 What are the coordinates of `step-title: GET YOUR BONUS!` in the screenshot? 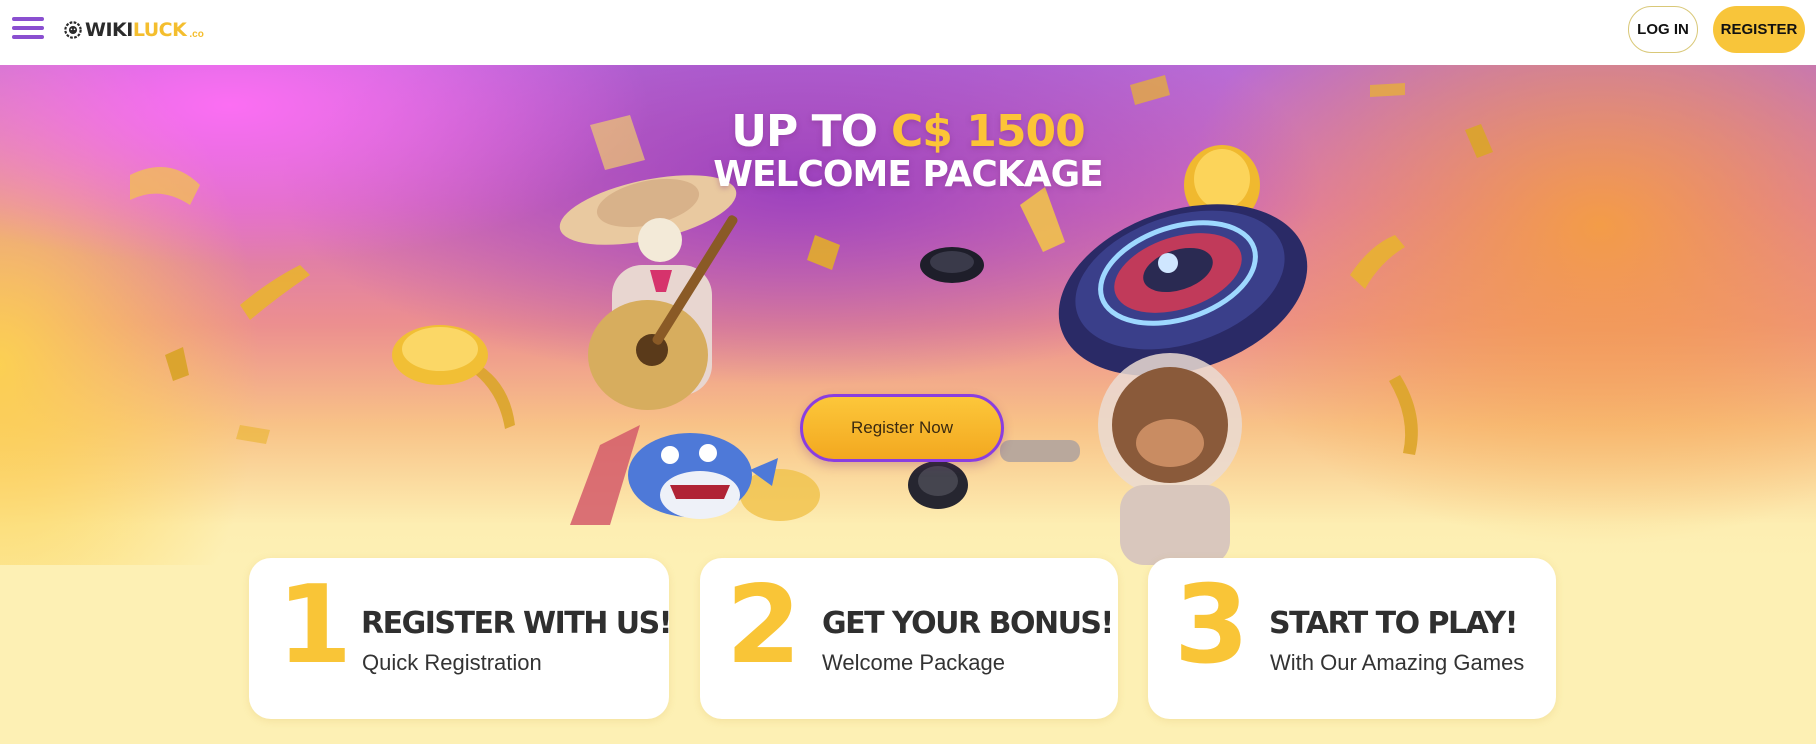 It's located at (968, 623).